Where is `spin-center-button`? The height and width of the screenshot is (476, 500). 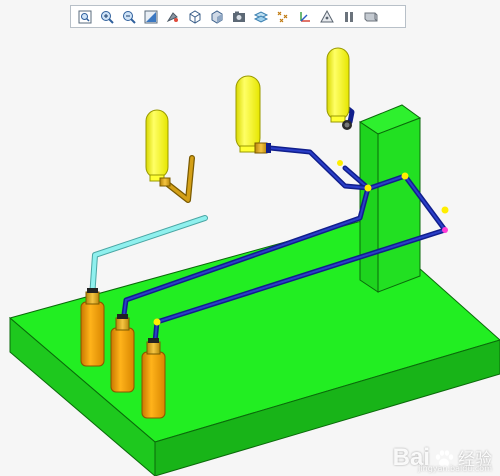
spin-center-button is located at coordinates (173, 17).